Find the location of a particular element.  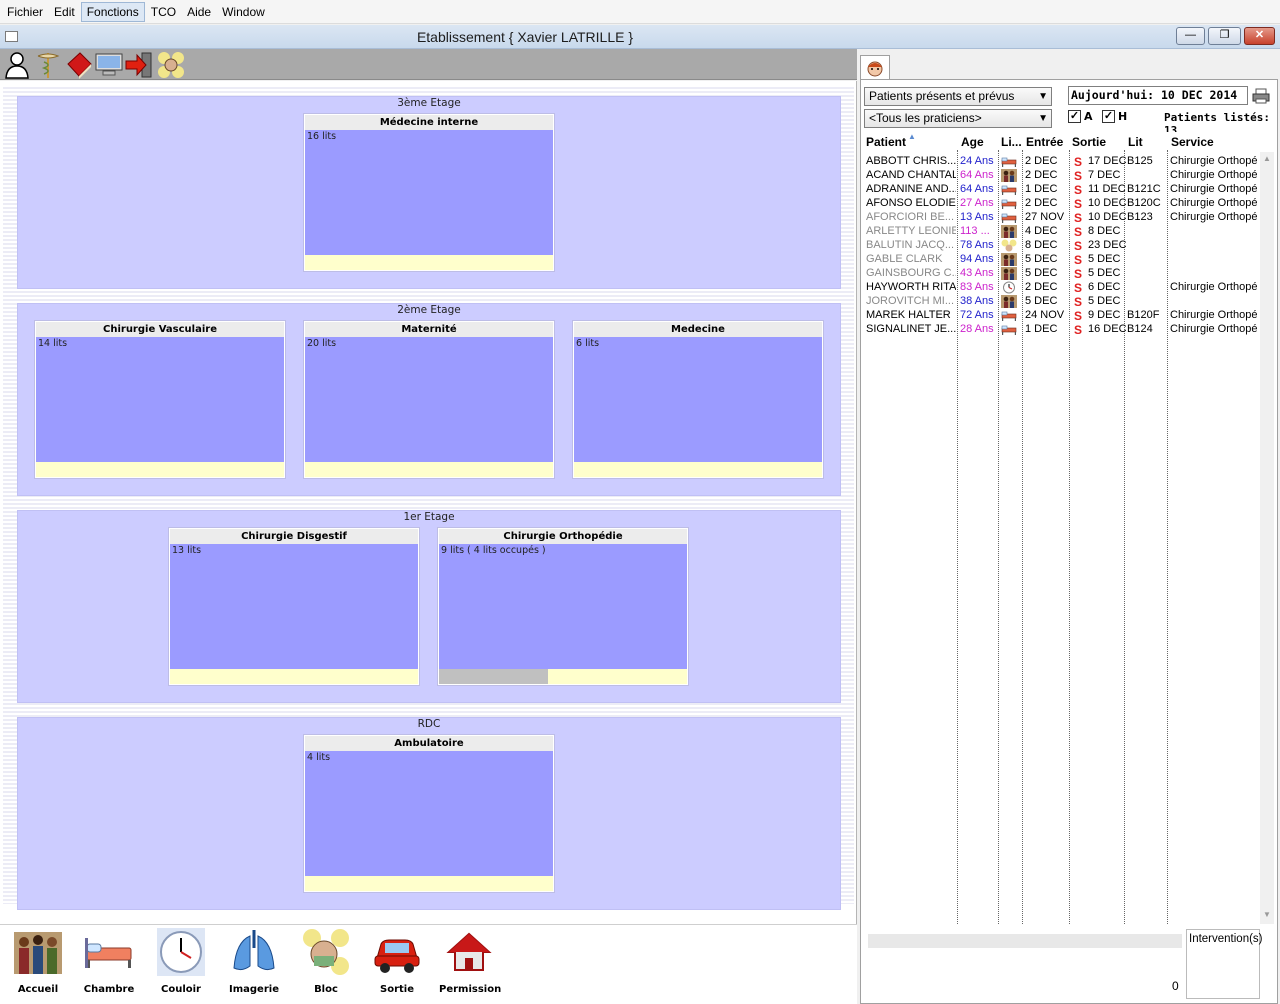

flower-person-icon is located at coordinates (171, 64).